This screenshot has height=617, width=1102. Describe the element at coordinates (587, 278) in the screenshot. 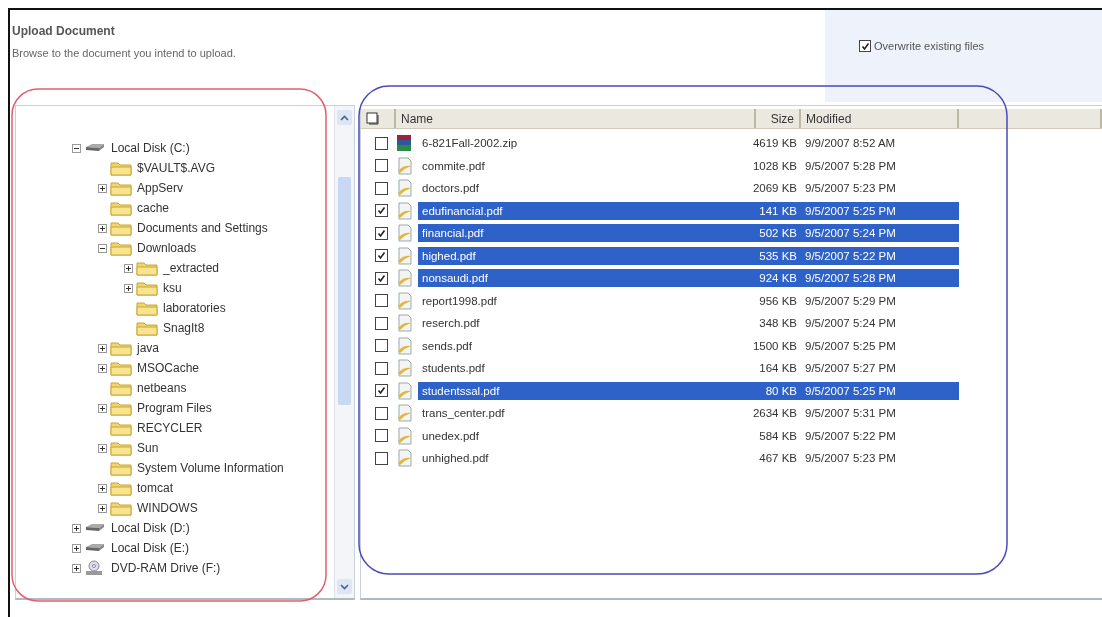

I see `file-name: nonsaudi.pdf` at that location.